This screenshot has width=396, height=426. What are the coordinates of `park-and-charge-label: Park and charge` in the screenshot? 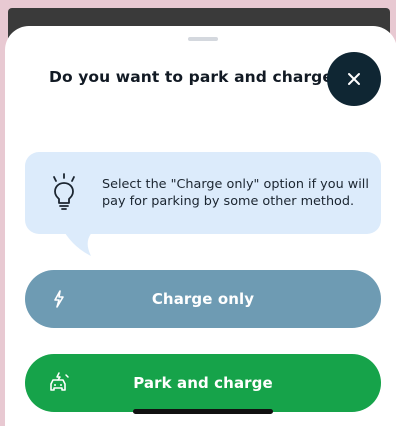 It's located at (203, 383).